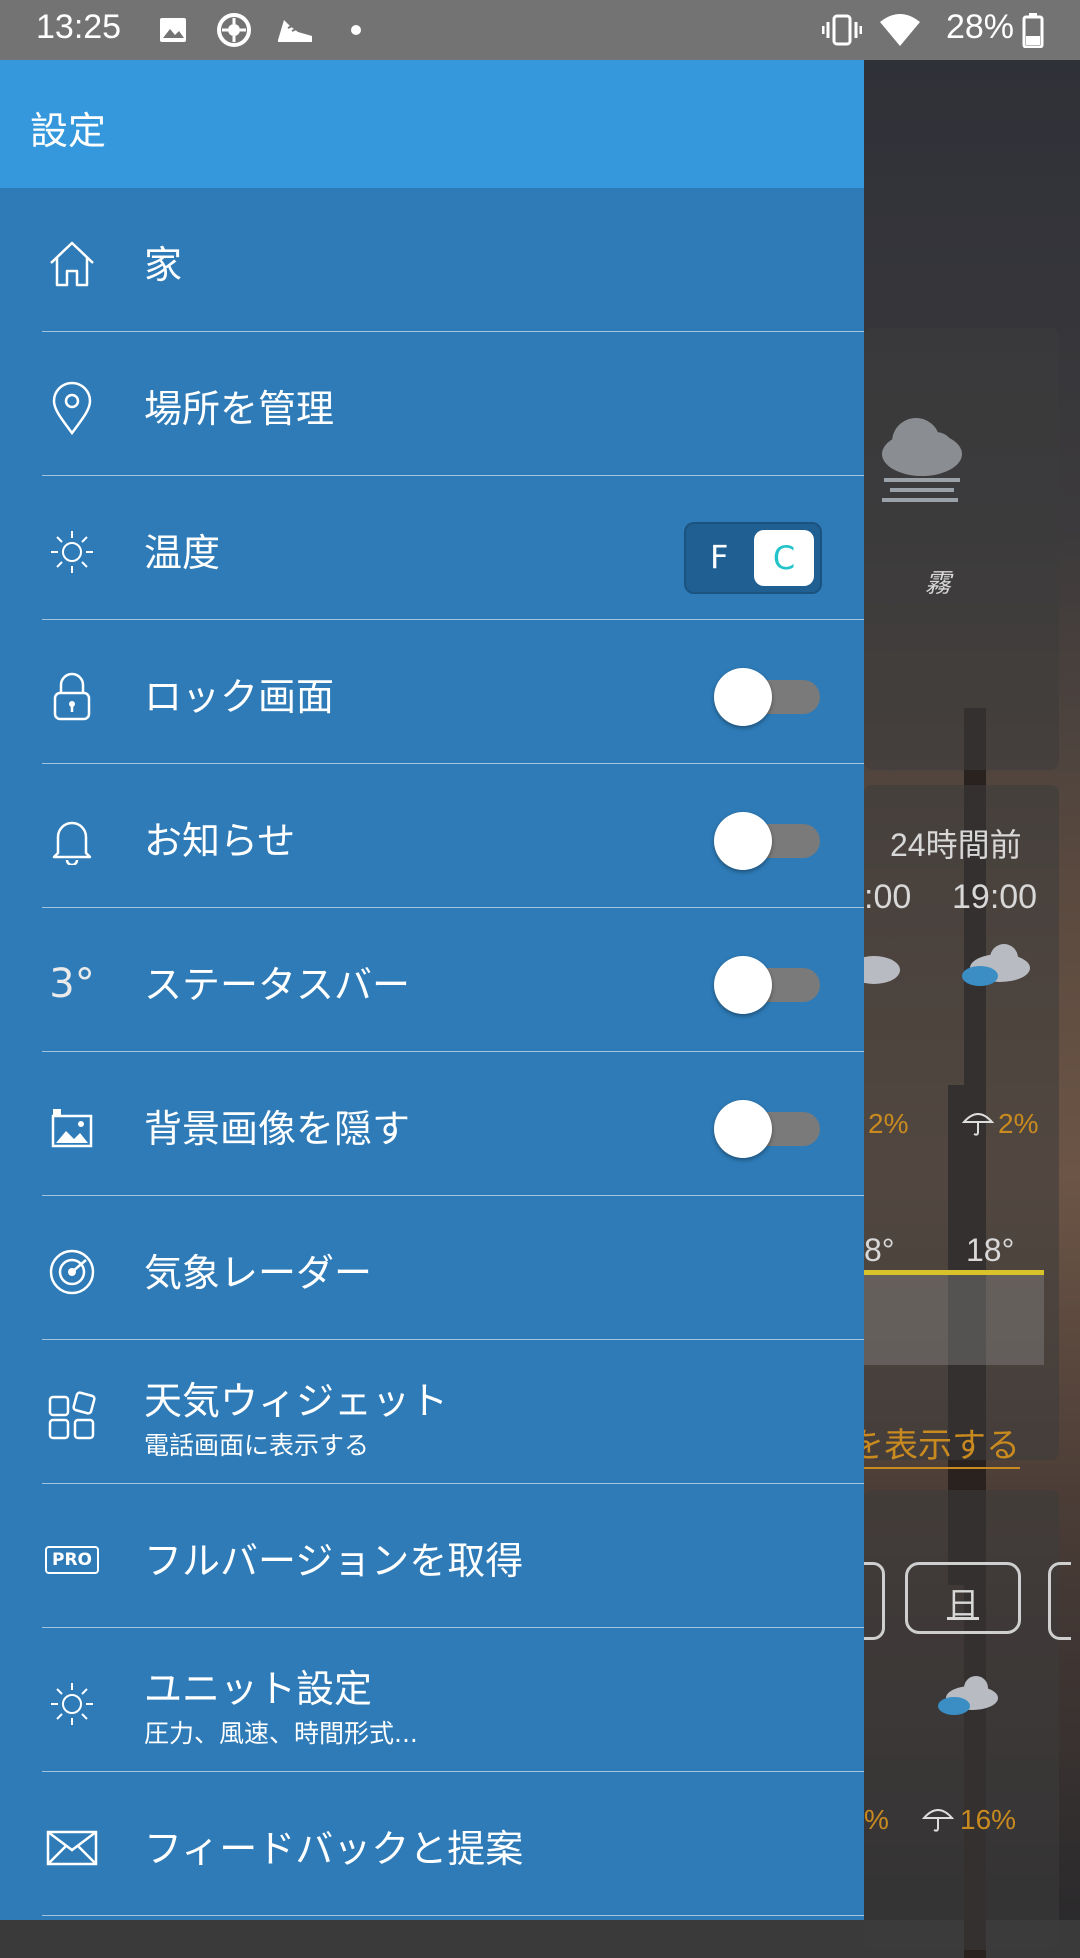  What do you see at coordinates (432, 980) in the screenshot?
I see `menu-item-status-bar: 3° ステータスバー` at bounding box center [432, 980].